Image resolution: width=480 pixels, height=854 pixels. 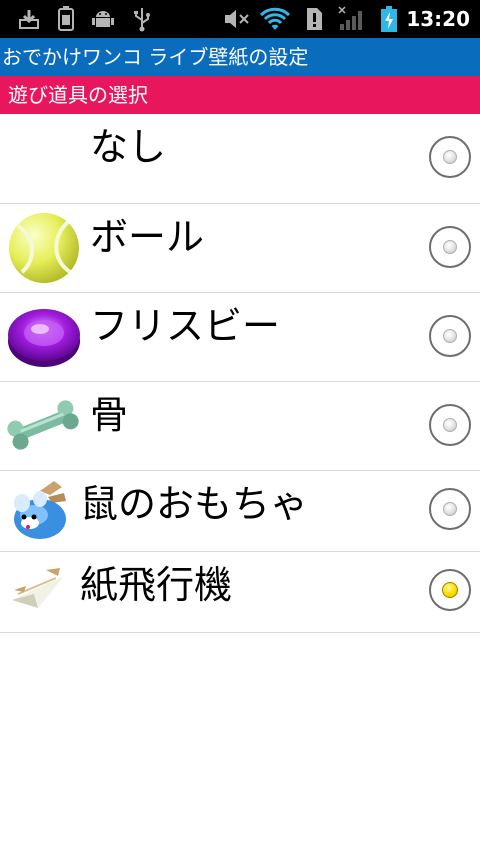 I want to click on dialog-heading: 遊び道具の選択, so click(x=240, y=95).